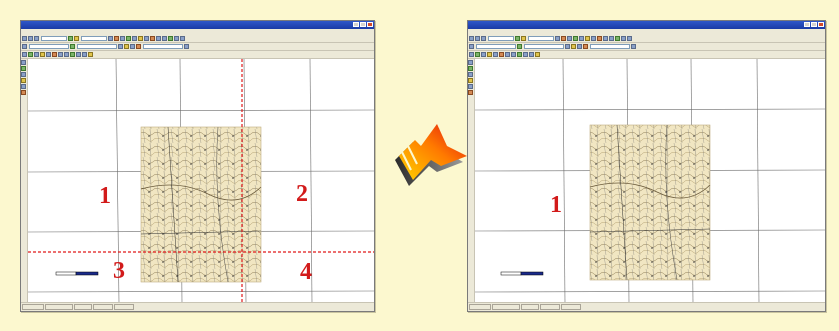 The height and width of the screenshot is (331, 839). What do you see at coordinates (23, 68) in the screenshot?
I see `pan-tool-icon` at bounding box center [23, 68].